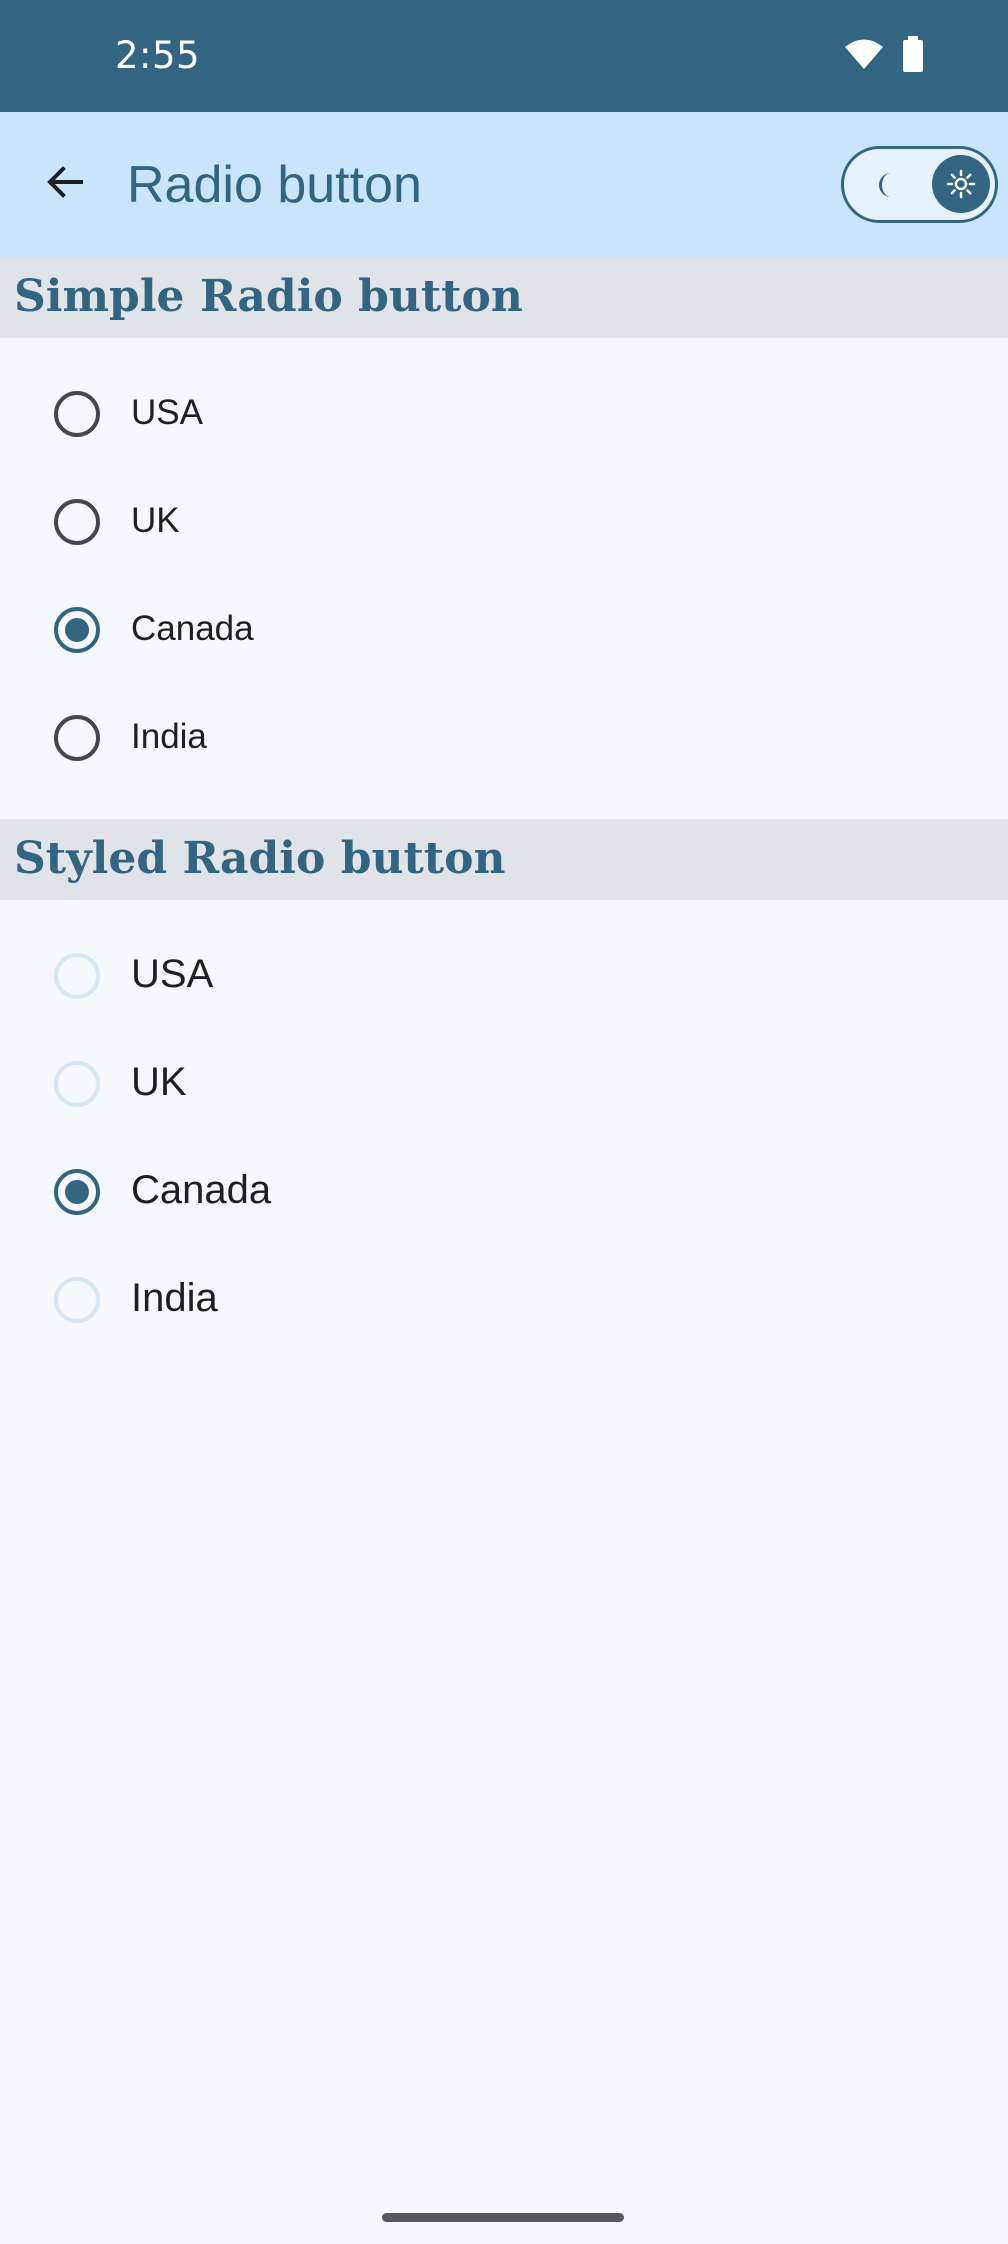  Describe the element at coordinates (887, 185) in the screenshot. I see `moon-icon` at that location.